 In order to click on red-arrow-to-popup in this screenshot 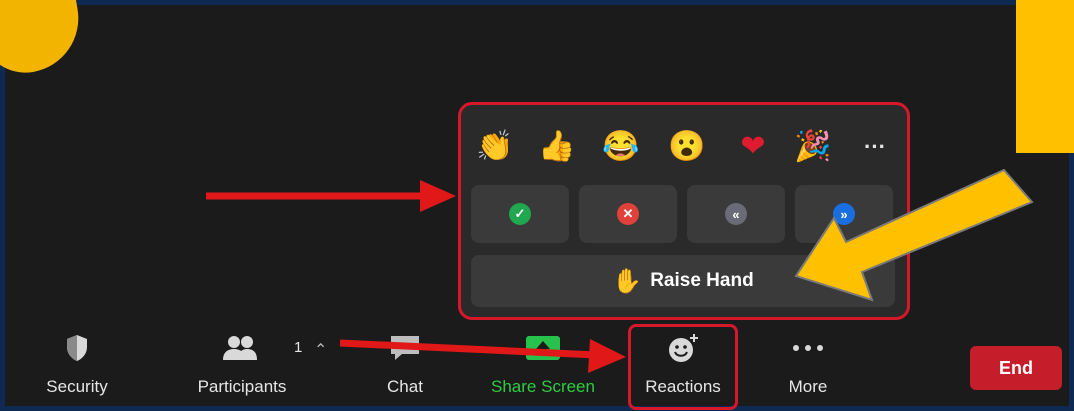, I will do `click(331, 196)`.